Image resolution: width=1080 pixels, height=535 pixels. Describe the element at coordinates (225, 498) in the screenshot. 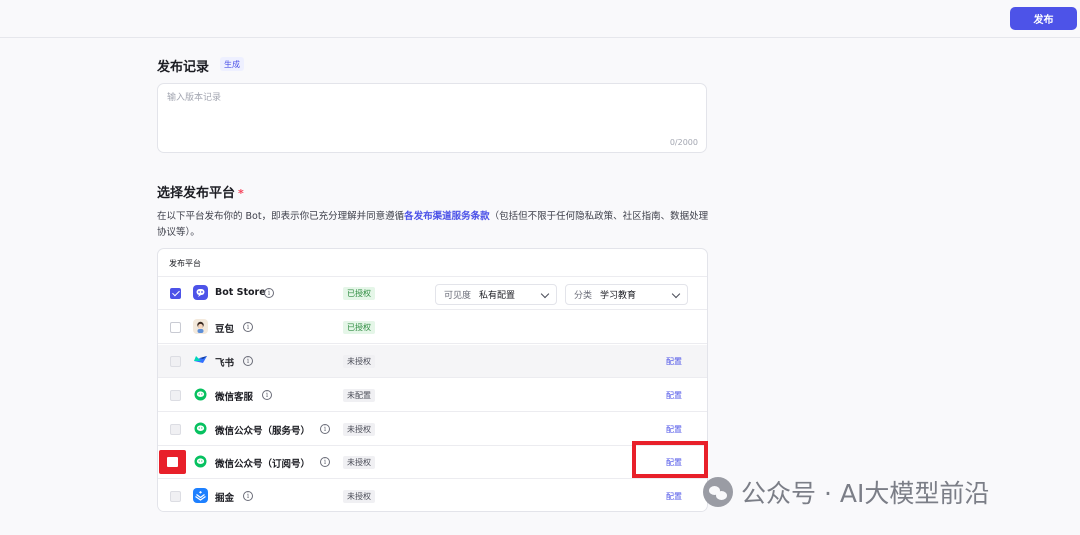

I see `platform-name: 掘金` at that location.